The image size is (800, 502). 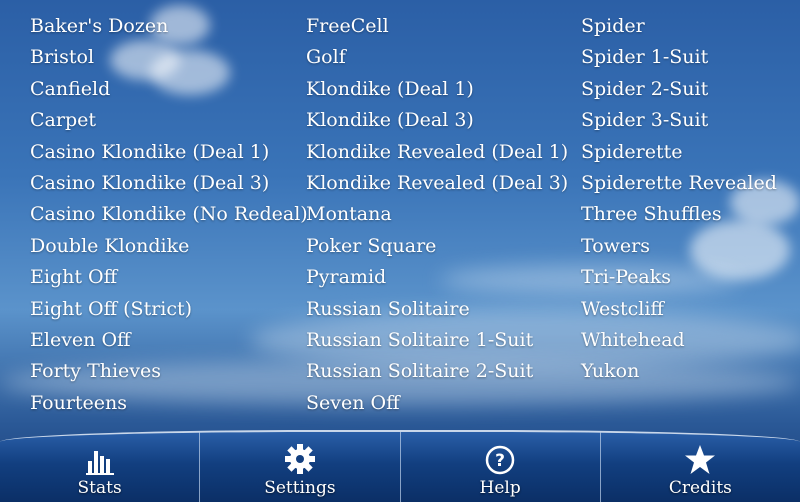 What do you see at coordinates (169, 183) in the screenshot?
I see `game-list-item: Casino Klondike (Deal 3)` at bounding box center [169, 183].